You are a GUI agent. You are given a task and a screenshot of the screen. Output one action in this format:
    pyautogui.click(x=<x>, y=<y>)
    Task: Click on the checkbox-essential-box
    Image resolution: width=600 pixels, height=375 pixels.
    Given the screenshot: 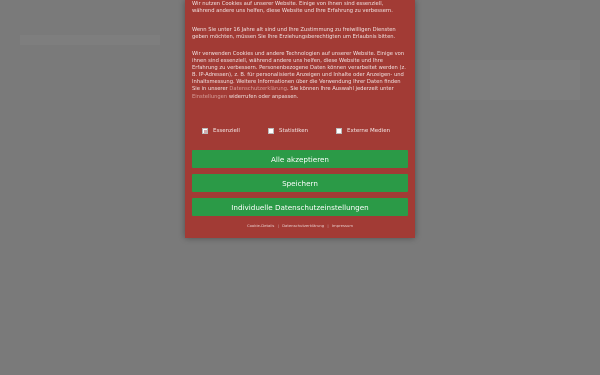 What is the action you would take?
    pyautogui.click(x=205, y=130)
    